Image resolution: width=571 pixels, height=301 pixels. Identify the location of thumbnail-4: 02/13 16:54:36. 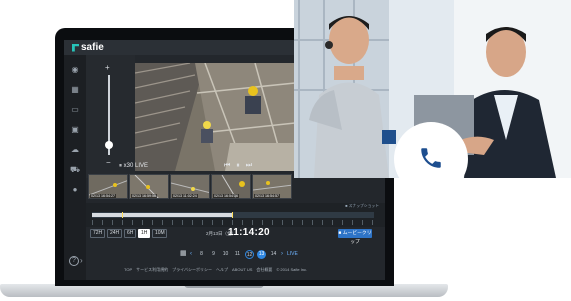
(231, 186).